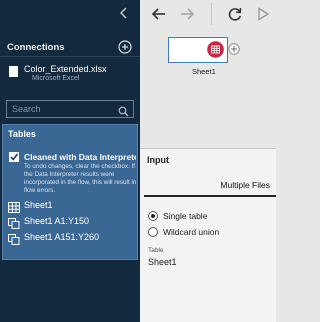  Describe the element at coordinates (162, 262) in the screenshot. I see `table-field-value: Sheet1` at that location.